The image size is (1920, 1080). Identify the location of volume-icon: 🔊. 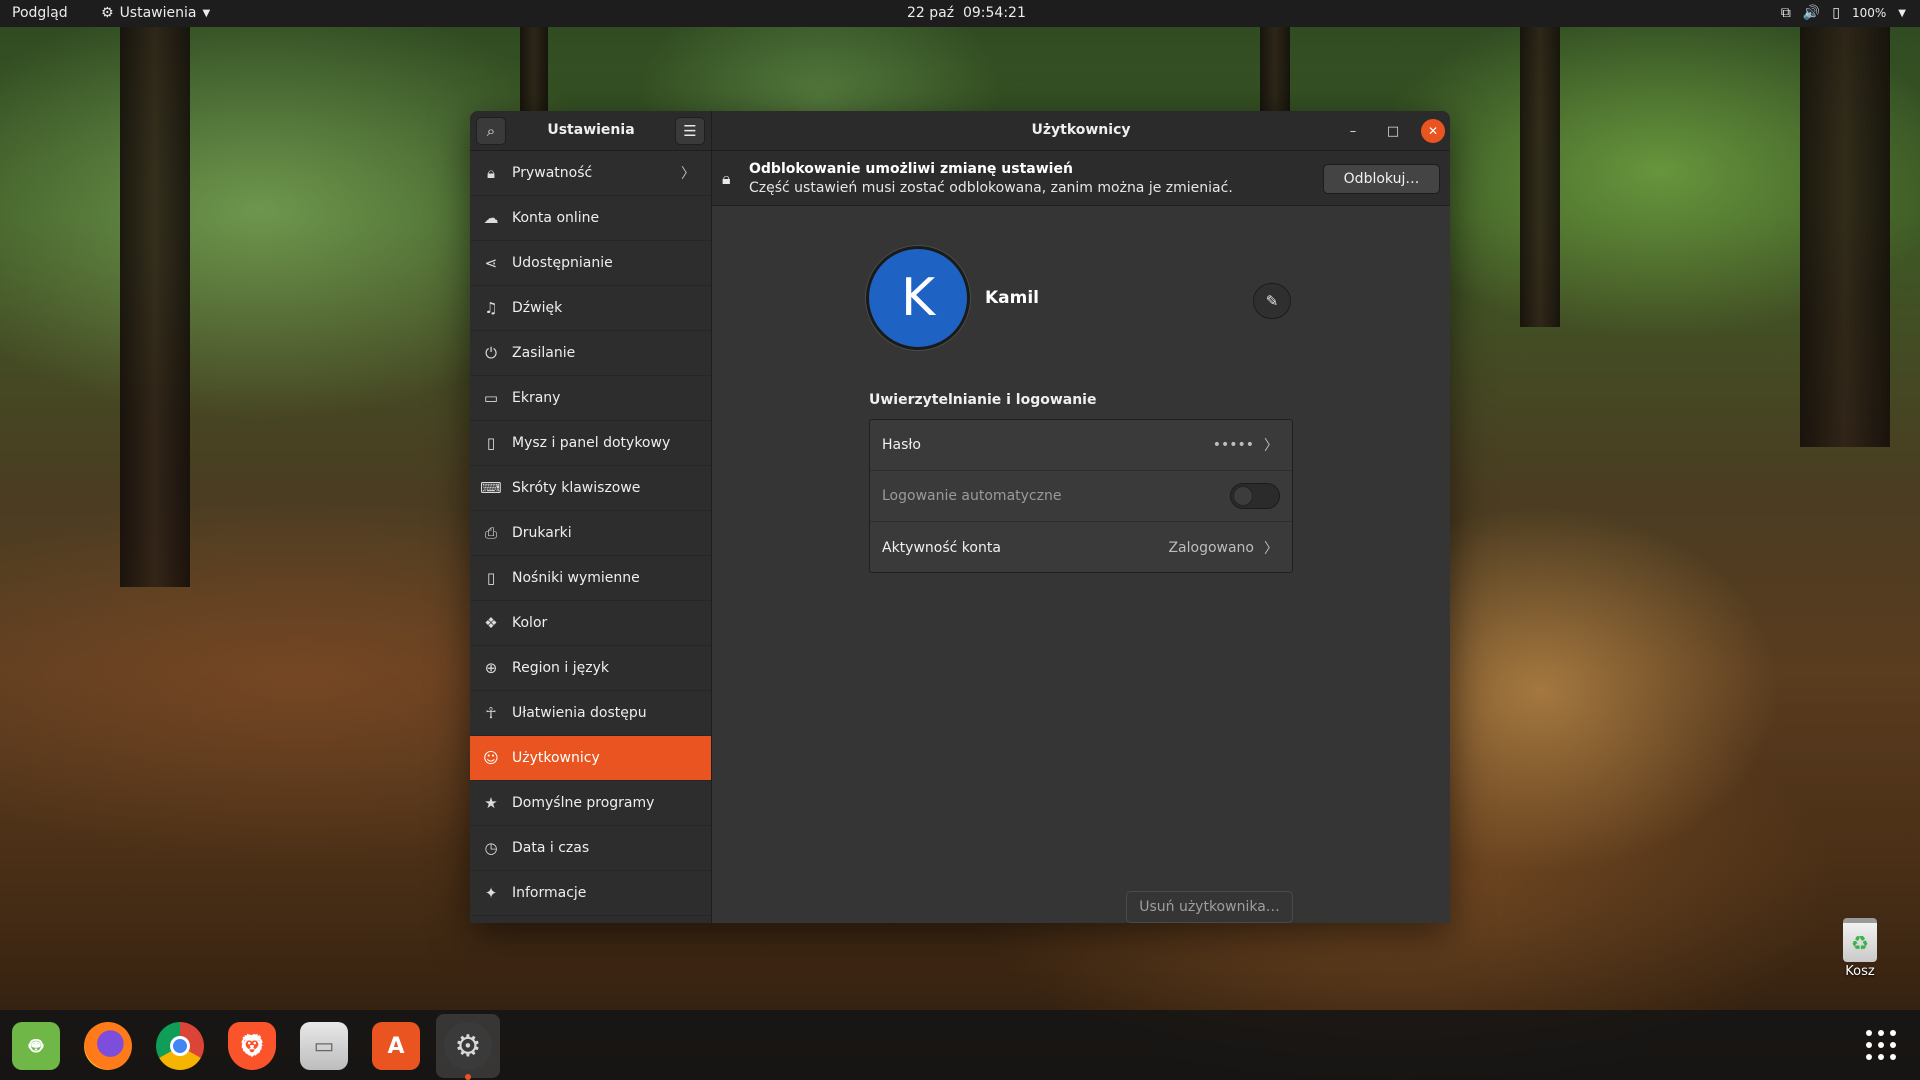
(1811, 13).